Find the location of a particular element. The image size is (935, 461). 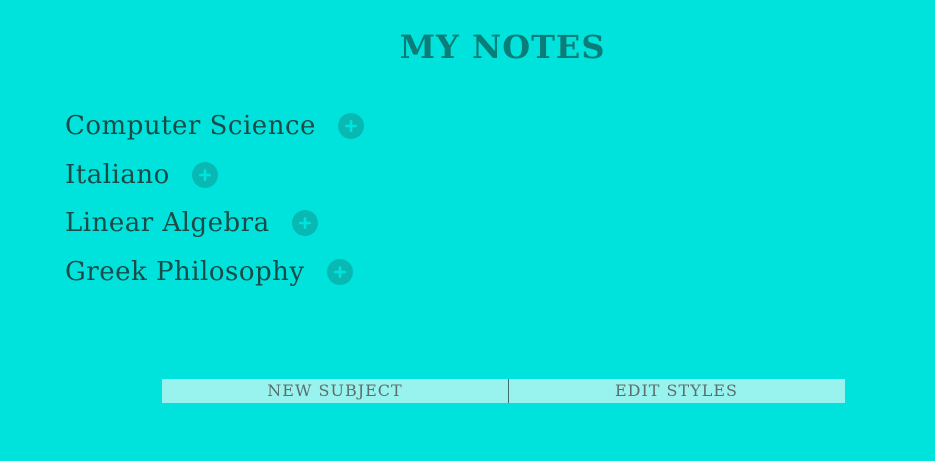

action-bar: NEW SUBJECT EDIT STYLES is located at coordinates (503, 391).